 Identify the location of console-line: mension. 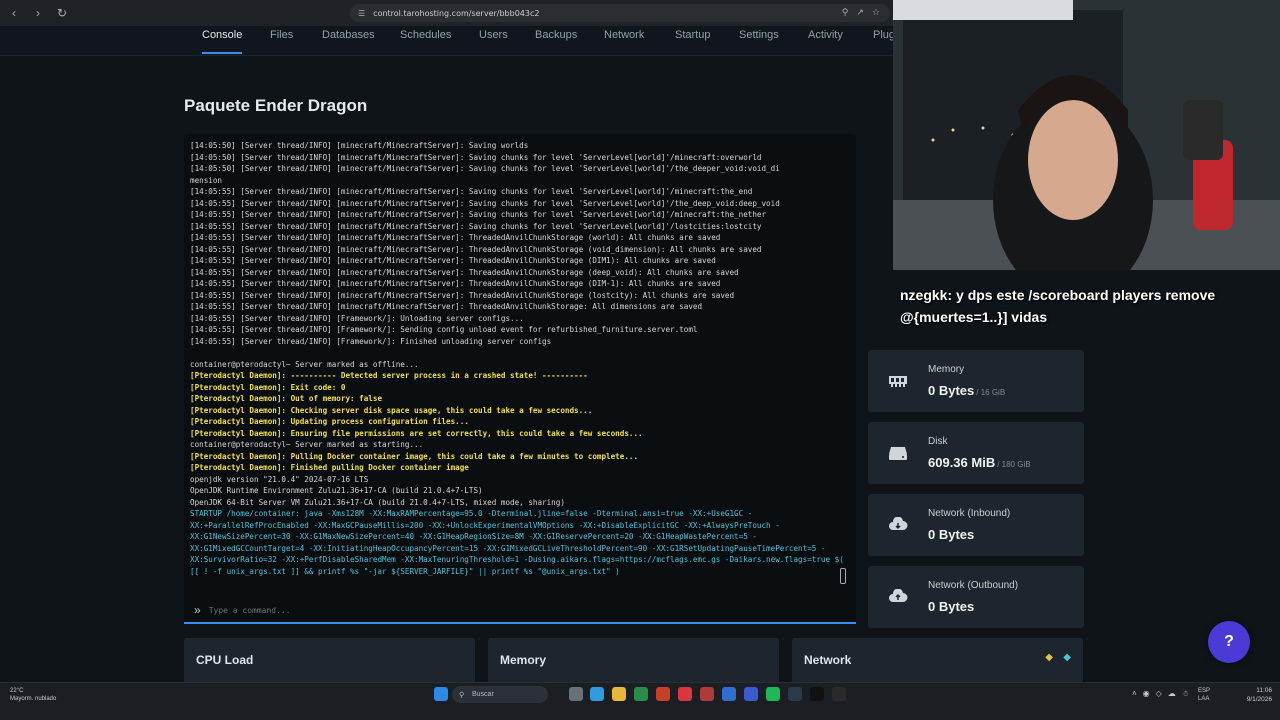
(206, 180).